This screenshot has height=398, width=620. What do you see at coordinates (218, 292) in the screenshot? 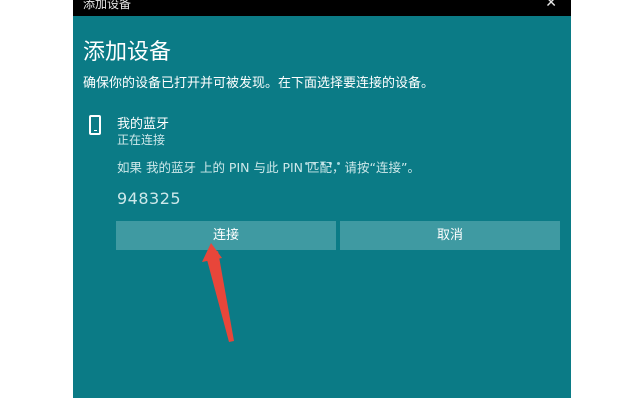
I see `annotation-arrow-icon` at bounding box center [218, 292].